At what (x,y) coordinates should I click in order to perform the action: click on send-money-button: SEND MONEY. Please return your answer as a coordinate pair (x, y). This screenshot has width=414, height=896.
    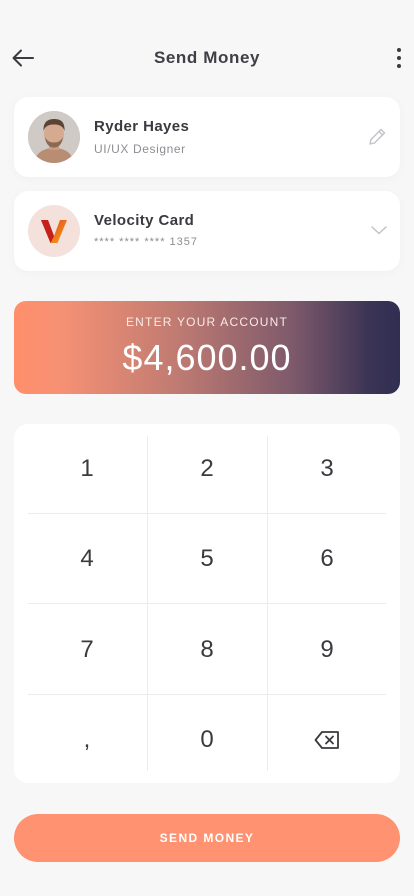
    Looking at the image, I should click on (207, 838).